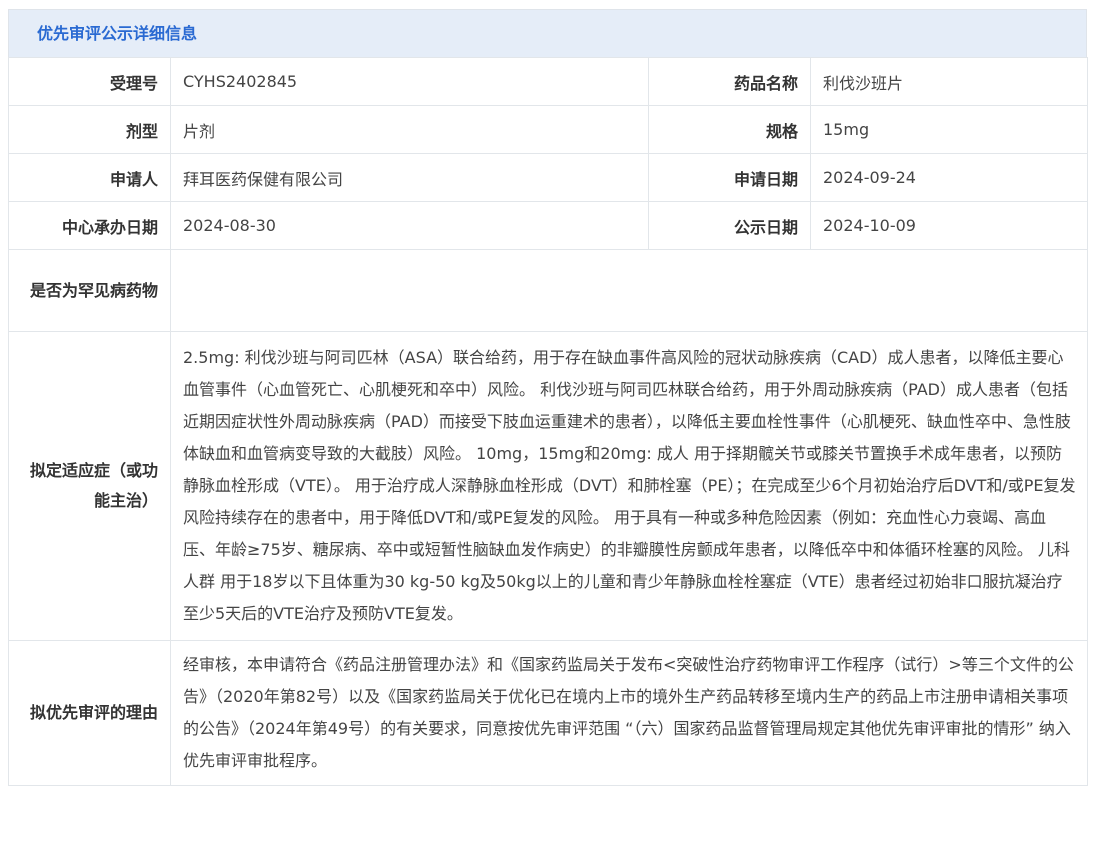  Describe the element at coordinates (89, 713) in the screenshot. I see `reason-label: 拟优先审评的理由` at that location.